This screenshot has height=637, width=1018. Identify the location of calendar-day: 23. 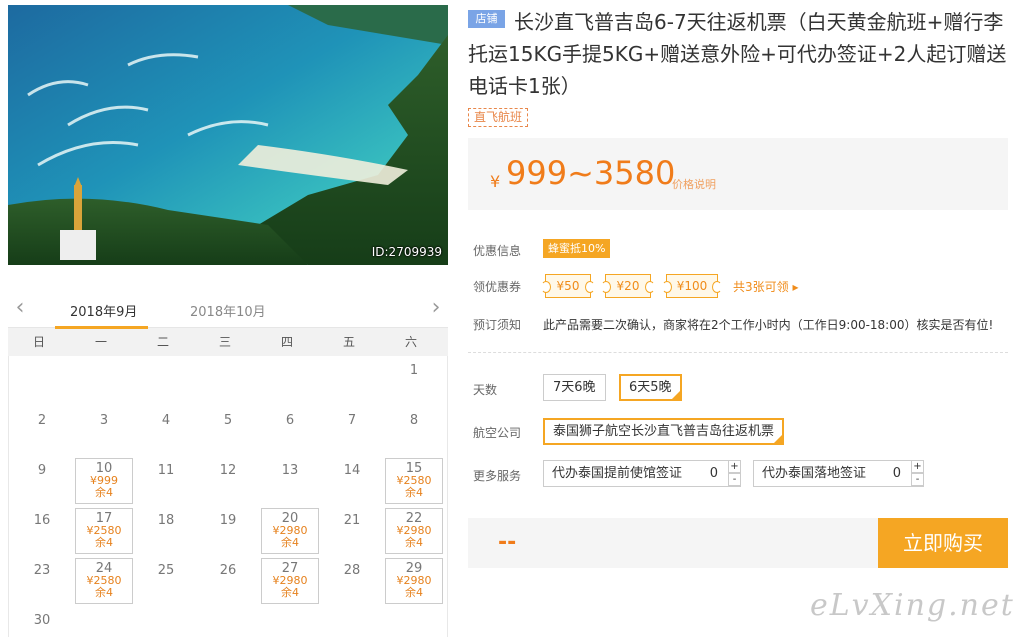
(42, 581).